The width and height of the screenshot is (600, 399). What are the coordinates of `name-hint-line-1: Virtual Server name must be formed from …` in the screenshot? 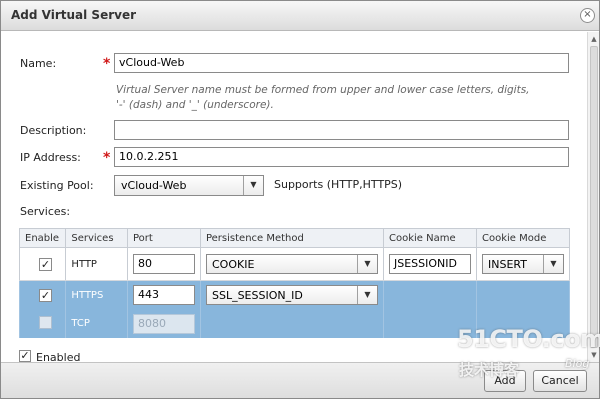 It's located at (323, 90).